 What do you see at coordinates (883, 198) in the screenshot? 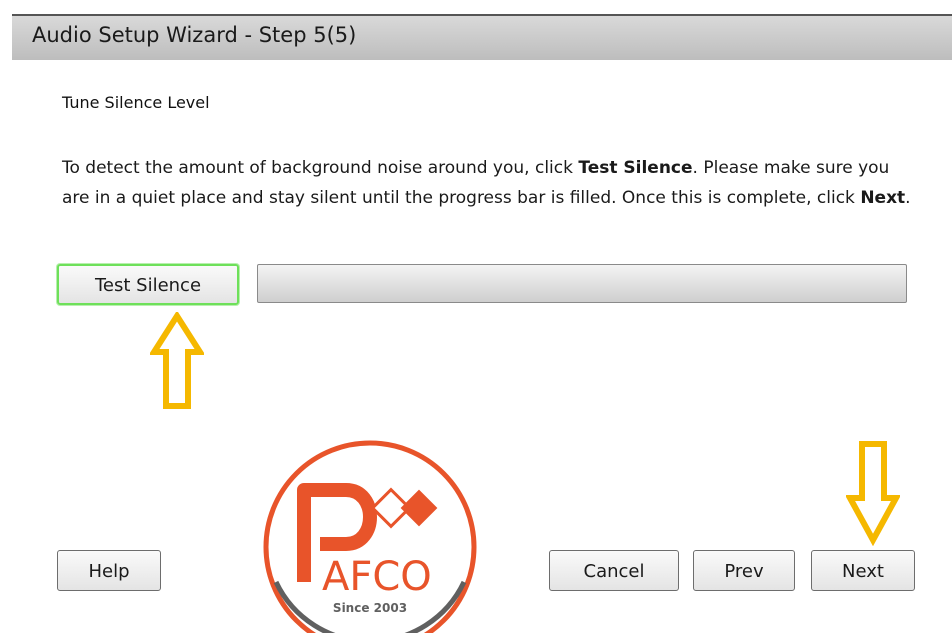
I see `instruction-bold-next: Next` at bounding box center [883, 198].